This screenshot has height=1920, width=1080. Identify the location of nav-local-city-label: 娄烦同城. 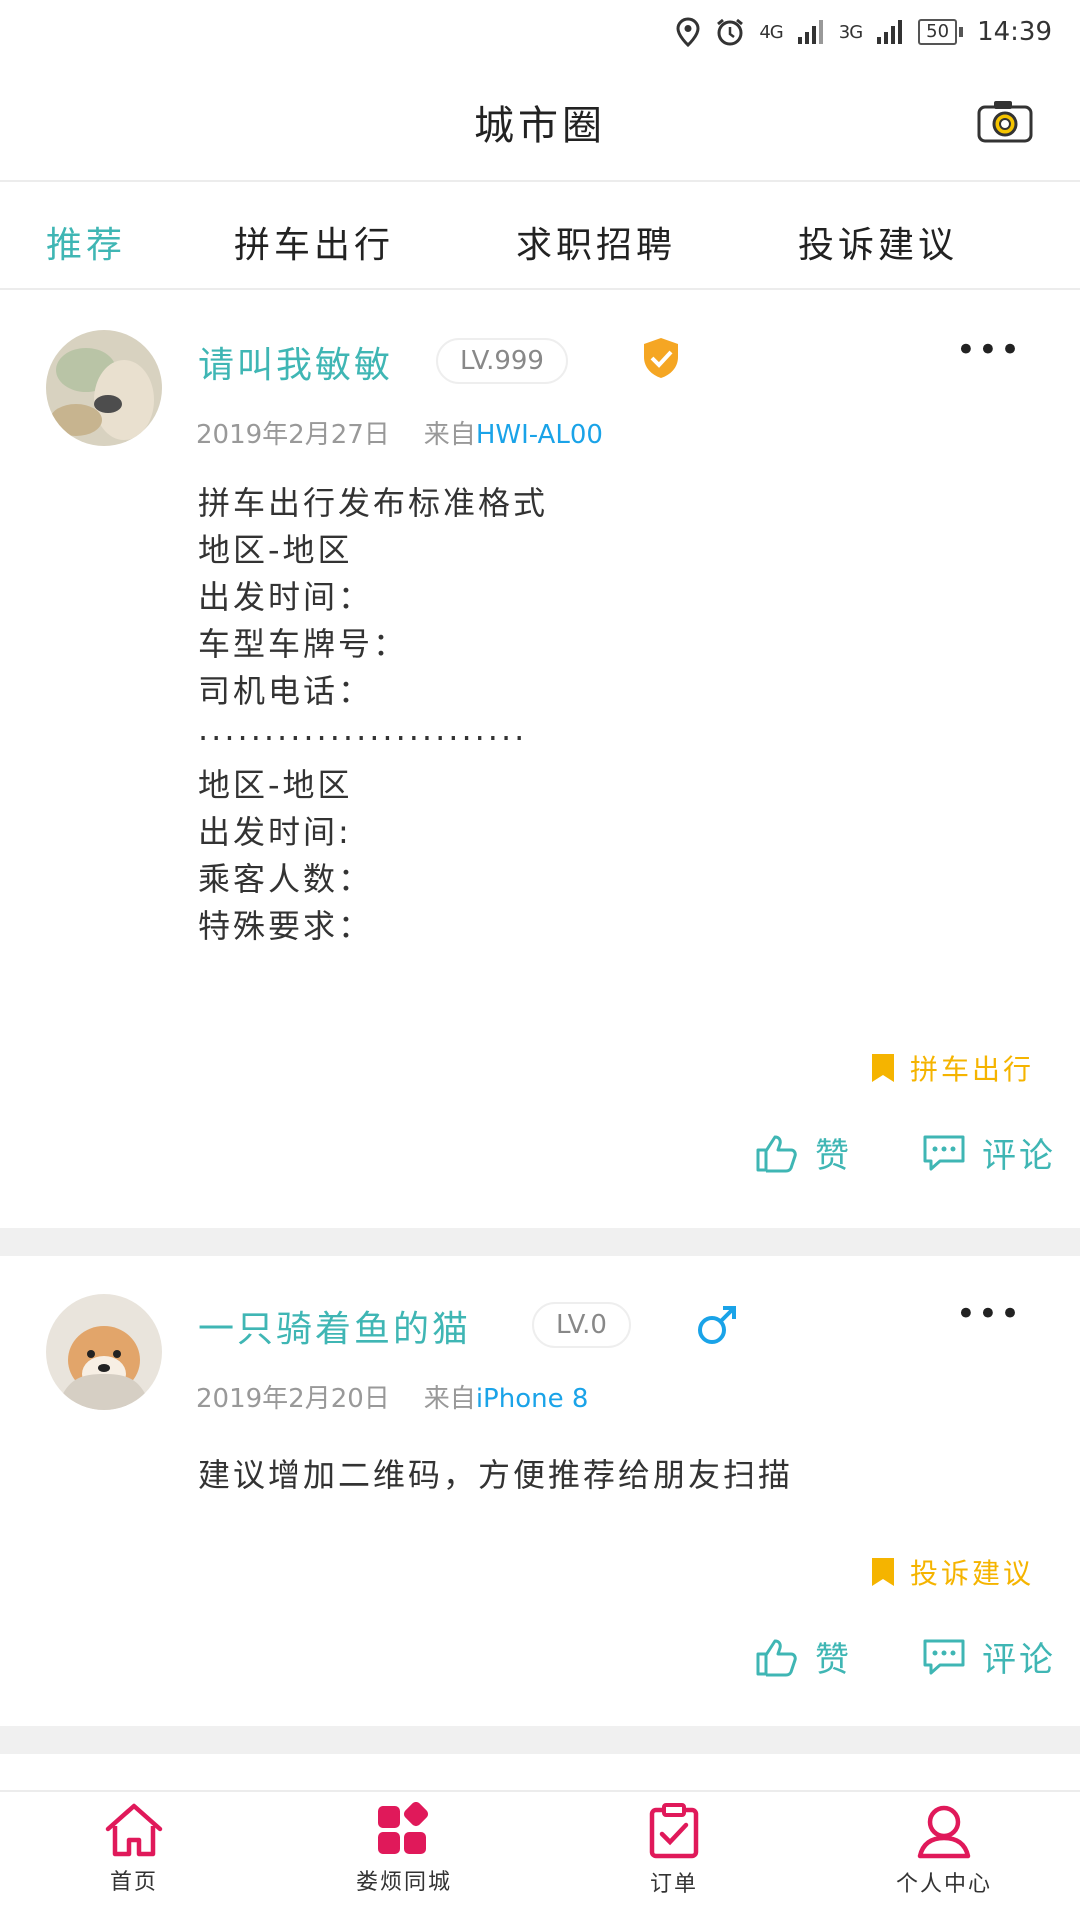
(403, 1882).